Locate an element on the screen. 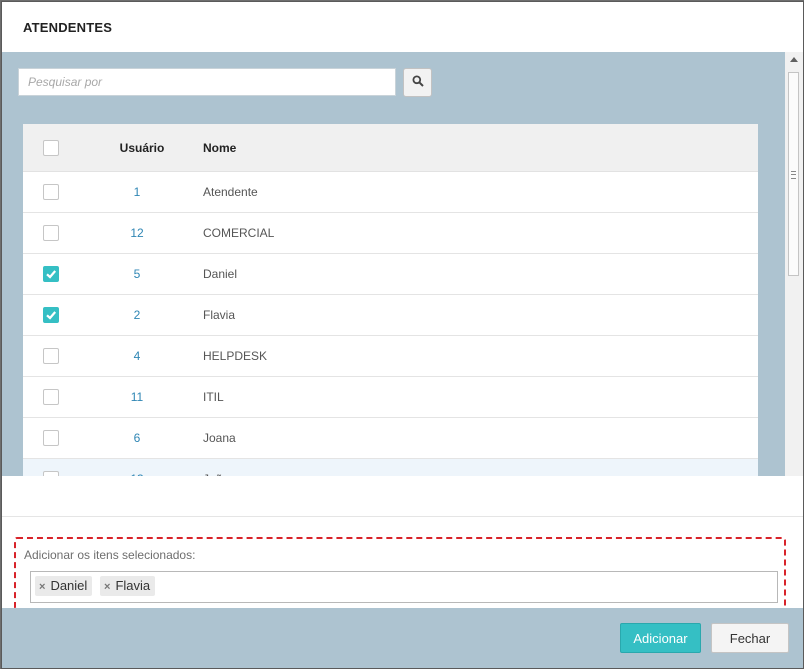 Image resolution: width=804 pixels, height=669 pixels. grip-icon is located at coordinates (793, 175).